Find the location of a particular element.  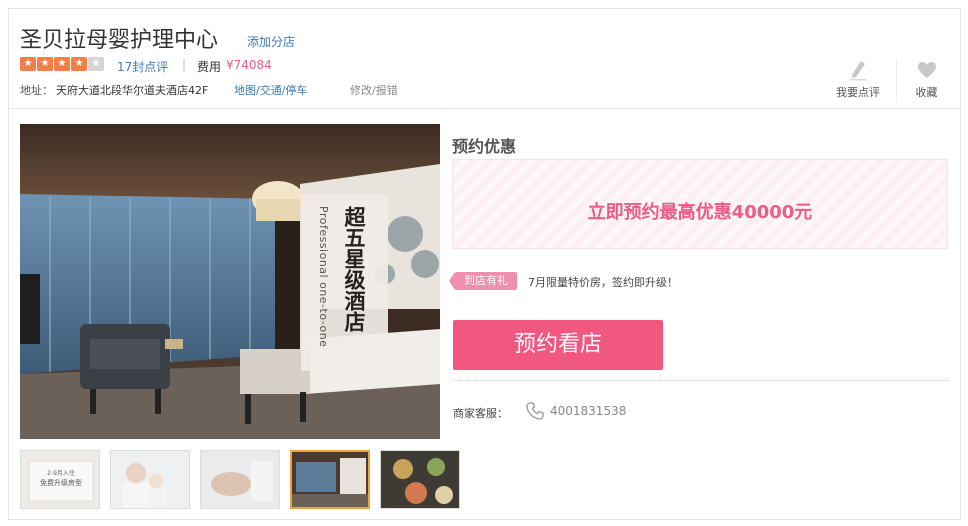

write-review-label: 我要点评 is located at coordinates (858, 92).